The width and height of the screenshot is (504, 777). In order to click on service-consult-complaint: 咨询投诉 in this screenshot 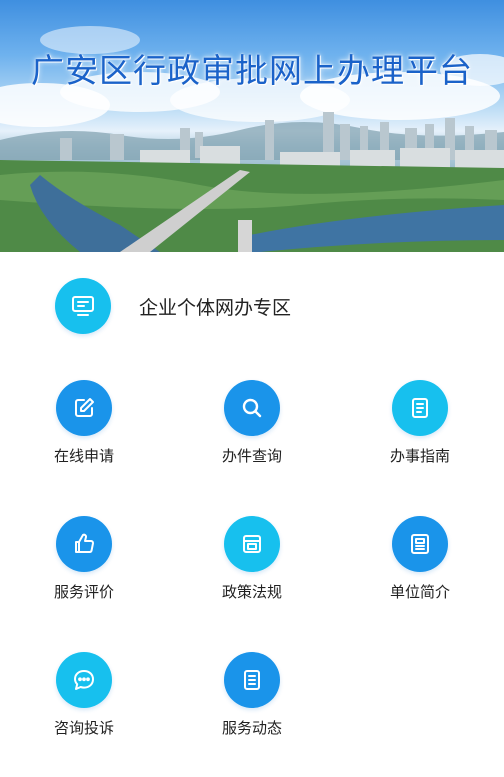, I will do `click(84, 695)`.